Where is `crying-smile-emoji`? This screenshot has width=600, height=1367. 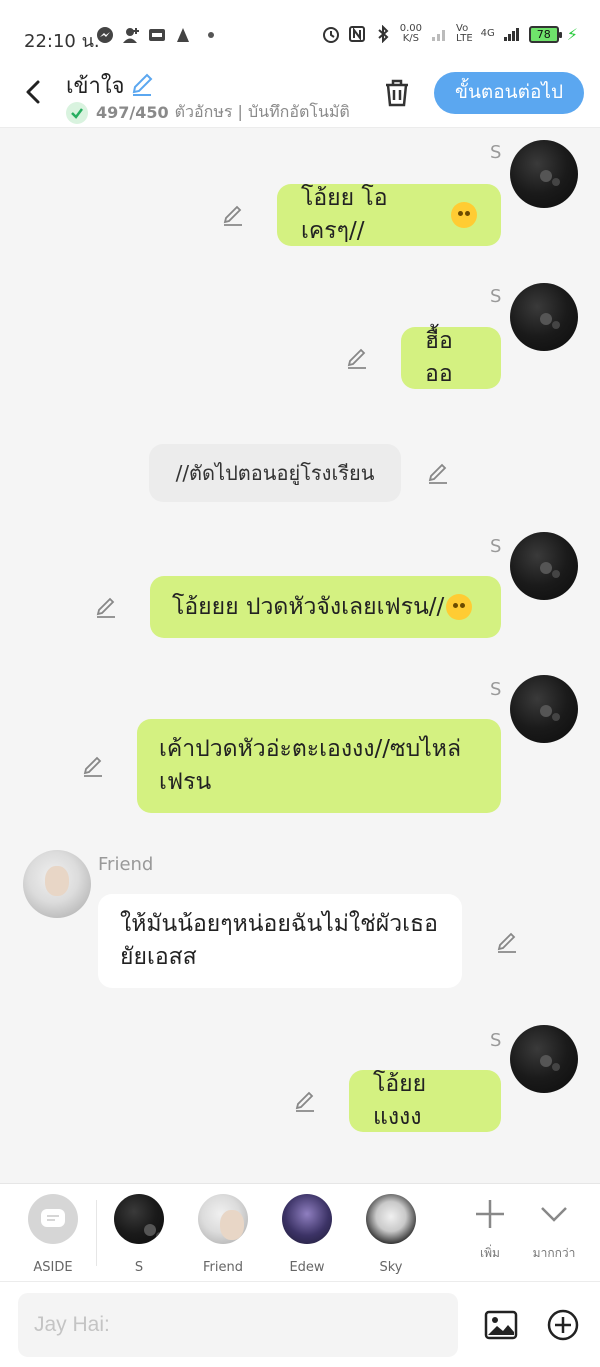 crying-smile-emoji is located at coordinates (464, 215).